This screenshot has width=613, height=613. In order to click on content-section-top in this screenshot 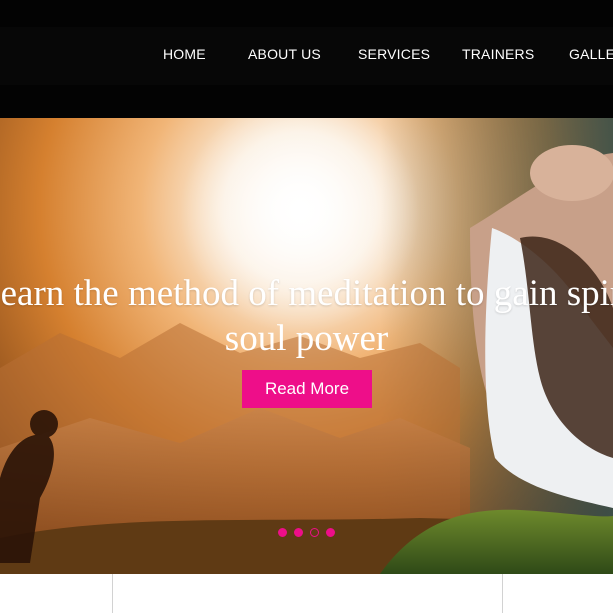, I will do `click(306, 593)`.